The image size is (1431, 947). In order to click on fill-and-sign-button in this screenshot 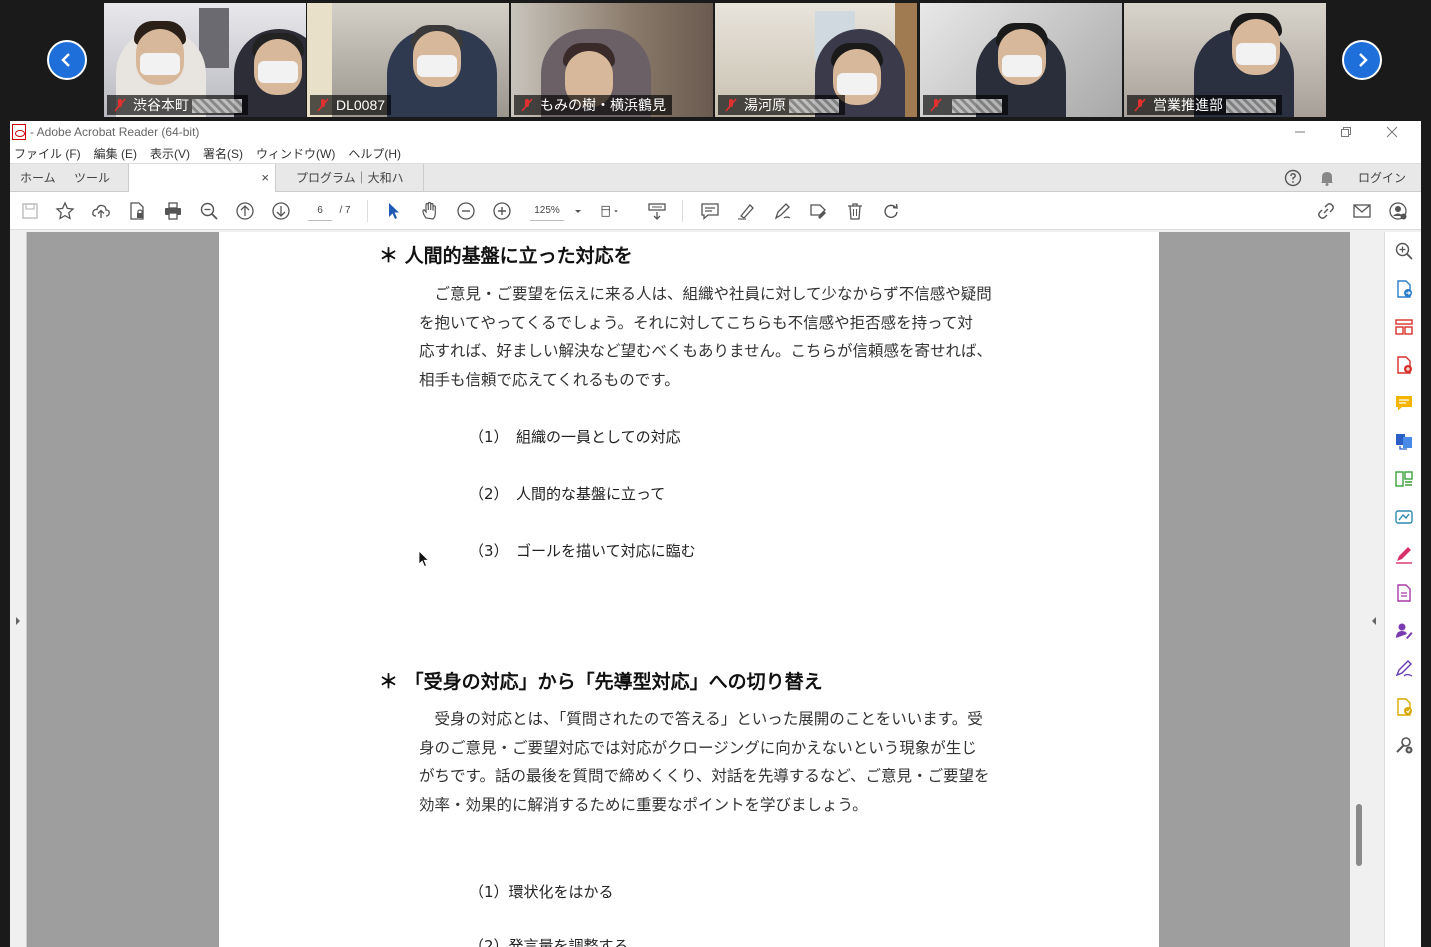, I will do `click(1404, 555)`.